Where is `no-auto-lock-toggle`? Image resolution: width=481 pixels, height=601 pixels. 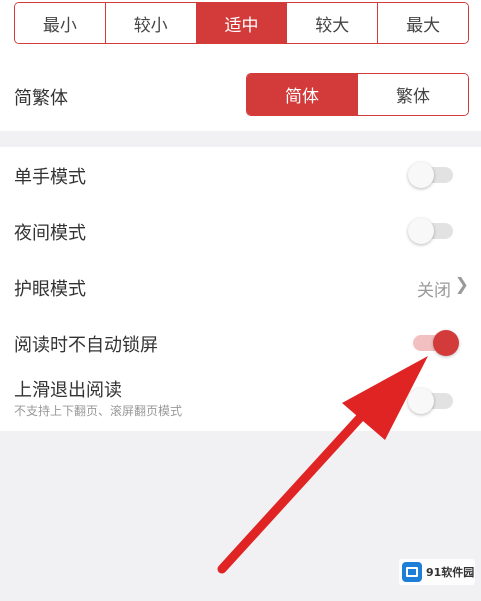 no-auto-lock-toggle is located at coordinates (436, 343).